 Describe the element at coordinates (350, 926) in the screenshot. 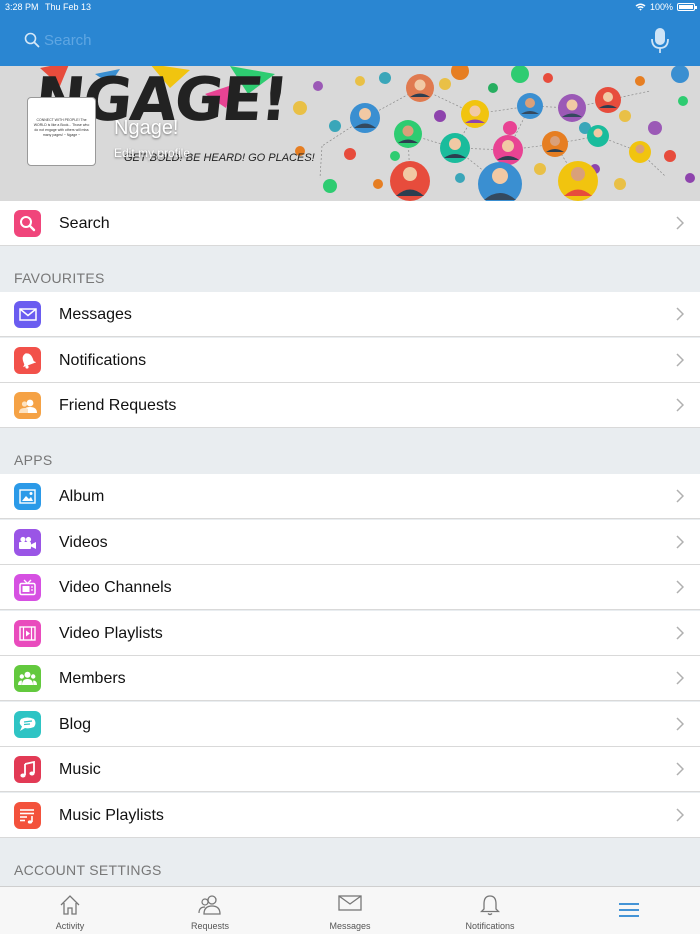

I see `tab-label: Messages` at that location.